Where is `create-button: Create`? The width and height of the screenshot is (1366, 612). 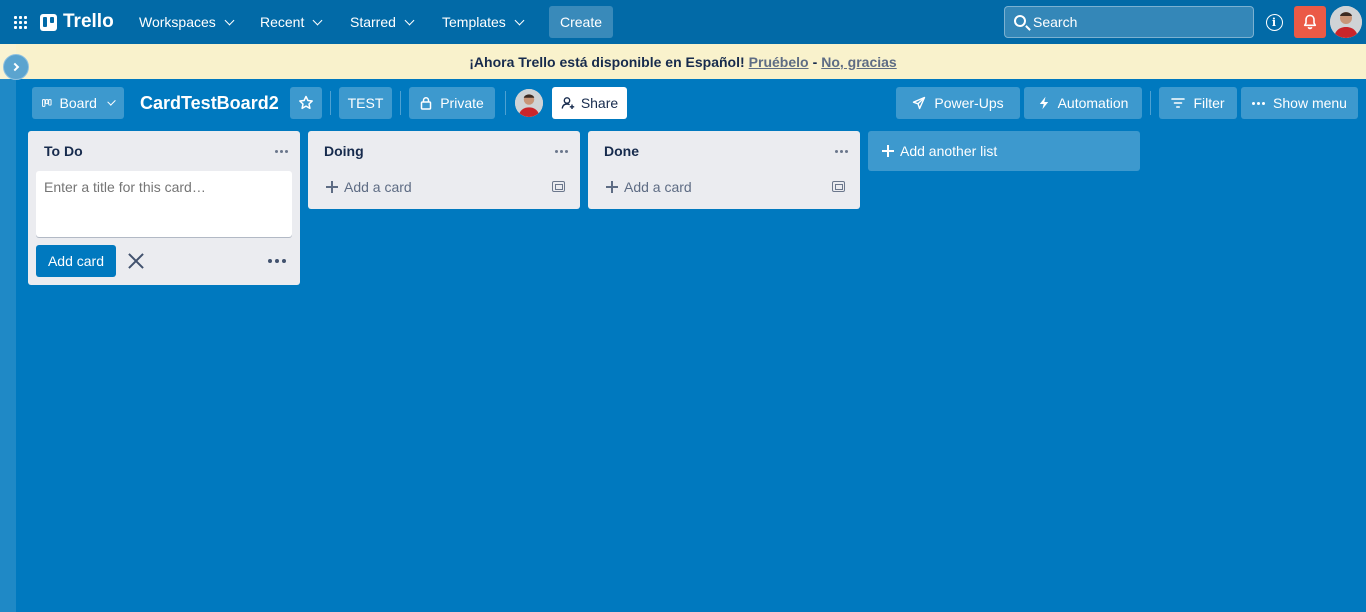 create-button: Create is located at coordinates (581, 22).